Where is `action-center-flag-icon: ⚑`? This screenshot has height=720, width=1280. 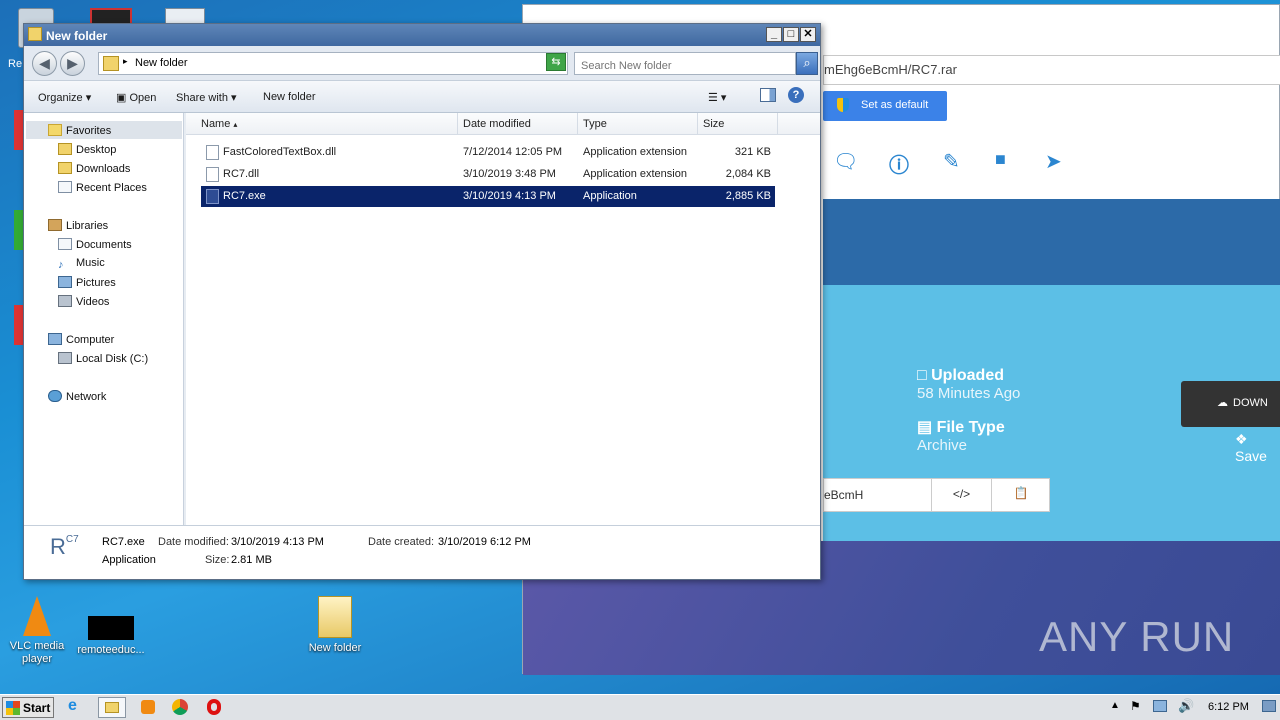 action-center-flag-icon: ⚑ is located at coordinates (1135, 706).